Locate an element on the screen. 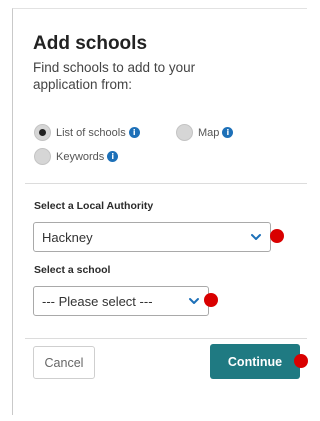 Image resolution: width=320 pixels, height=421 pixels. school-value: --- Please select --- is located at coordinates (97, 301).